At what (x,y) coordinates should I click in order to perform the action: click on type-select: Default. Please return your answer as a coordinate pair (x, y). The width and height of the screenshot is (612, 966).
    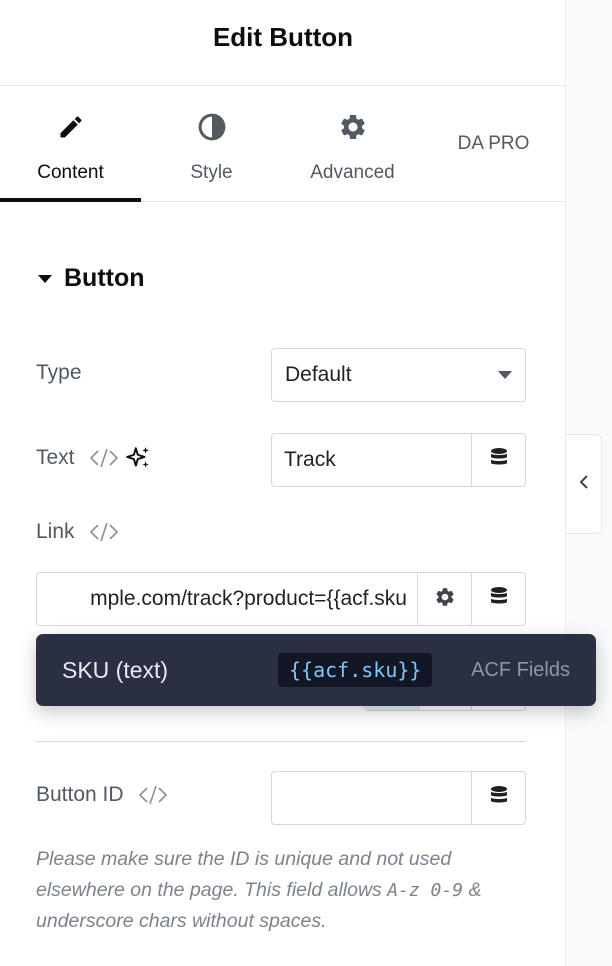
    Looking at the image, I should click on (398, 375).